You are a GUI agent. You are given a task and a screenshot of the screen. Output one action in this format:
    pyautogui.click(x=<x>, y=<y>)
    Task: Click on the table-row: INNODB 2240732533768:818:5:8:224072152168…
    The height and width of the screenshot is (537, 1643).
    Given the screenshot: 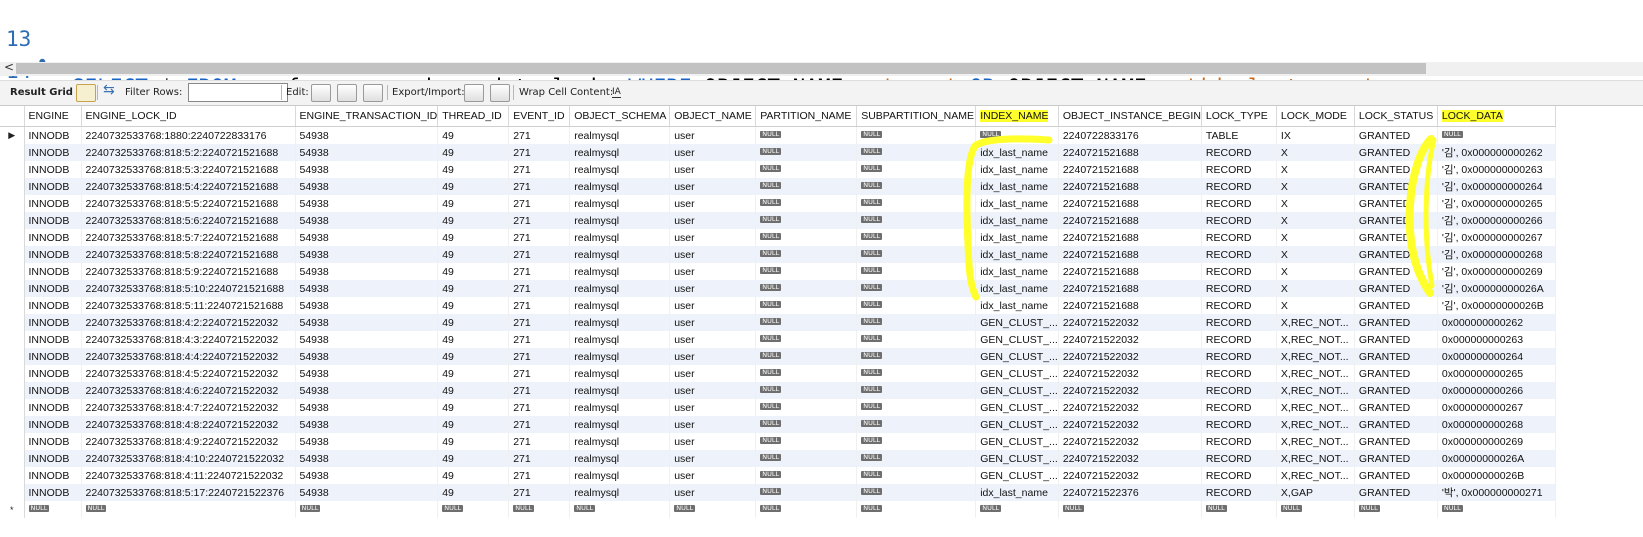 What is the action you would take?
    pyautogui.click(x=778, y=254)
    